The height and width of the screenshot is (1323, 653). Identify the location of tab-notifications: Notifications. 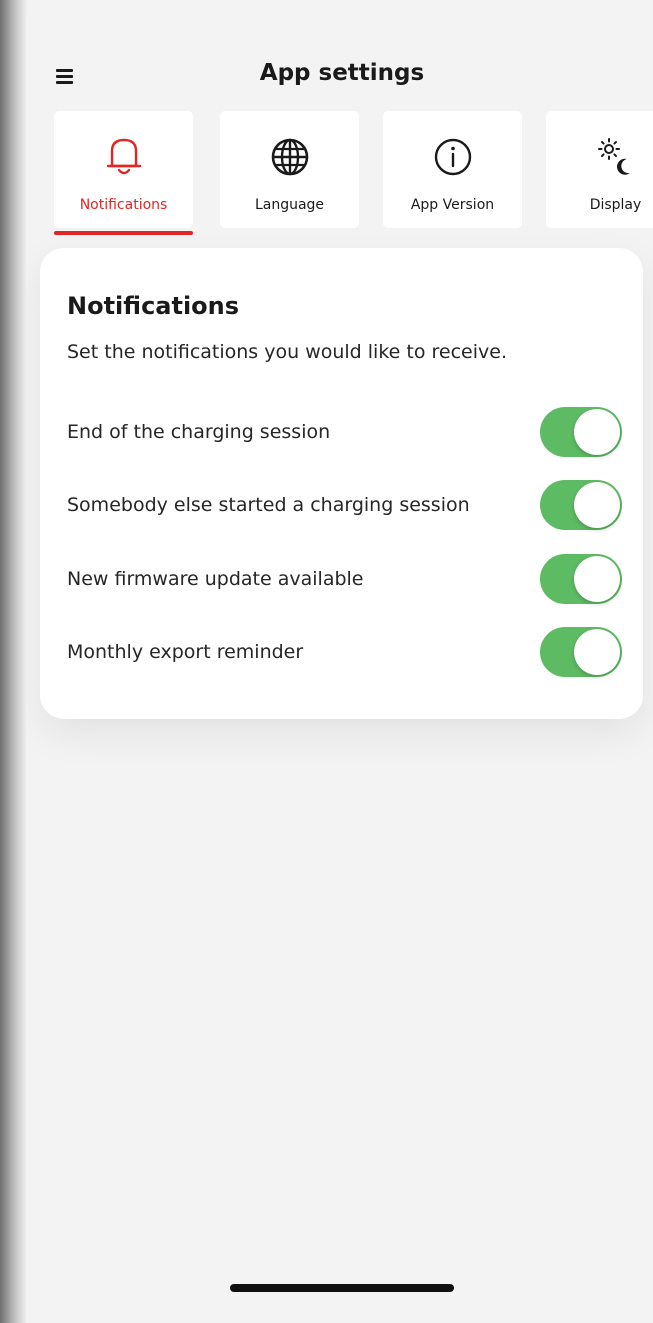
(123, 173).